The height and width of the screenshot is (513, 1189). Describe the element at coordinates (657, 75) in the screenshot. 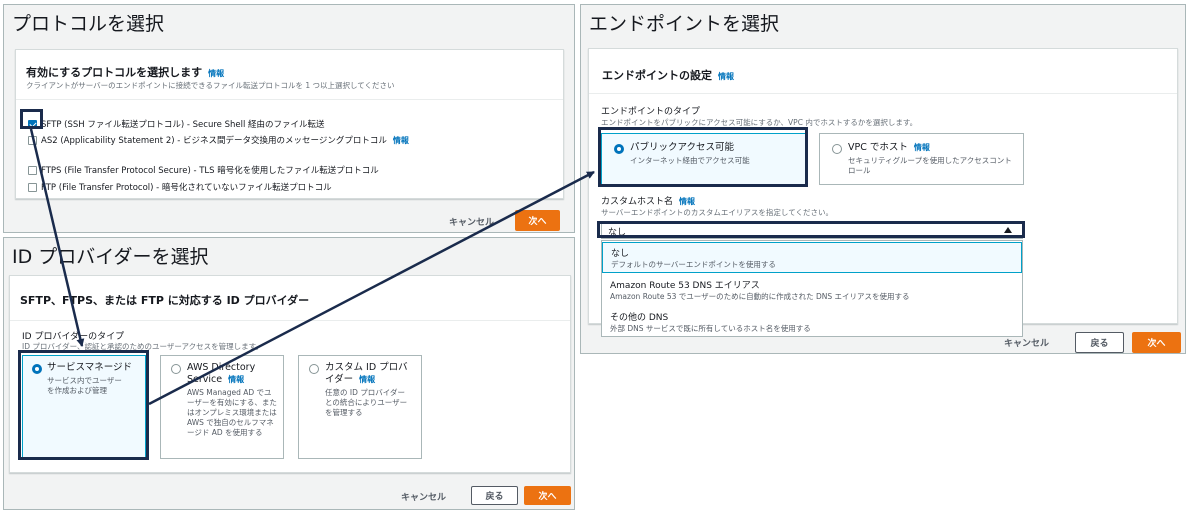

I see `endpoint-card-title-text: エンドポイントの設定` at that location.